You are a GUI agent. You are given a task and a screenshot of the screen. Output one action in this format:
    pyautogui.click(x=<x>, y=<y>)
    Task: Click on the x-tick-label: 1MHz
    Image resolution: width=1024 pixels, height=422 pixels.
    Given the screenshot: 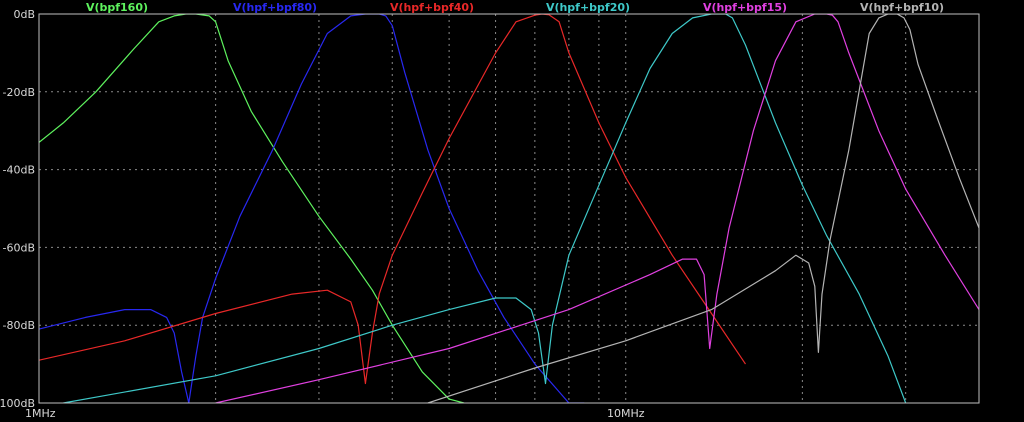 What is the action you would take?
    pyautogui.click(x=40, y=413)
    